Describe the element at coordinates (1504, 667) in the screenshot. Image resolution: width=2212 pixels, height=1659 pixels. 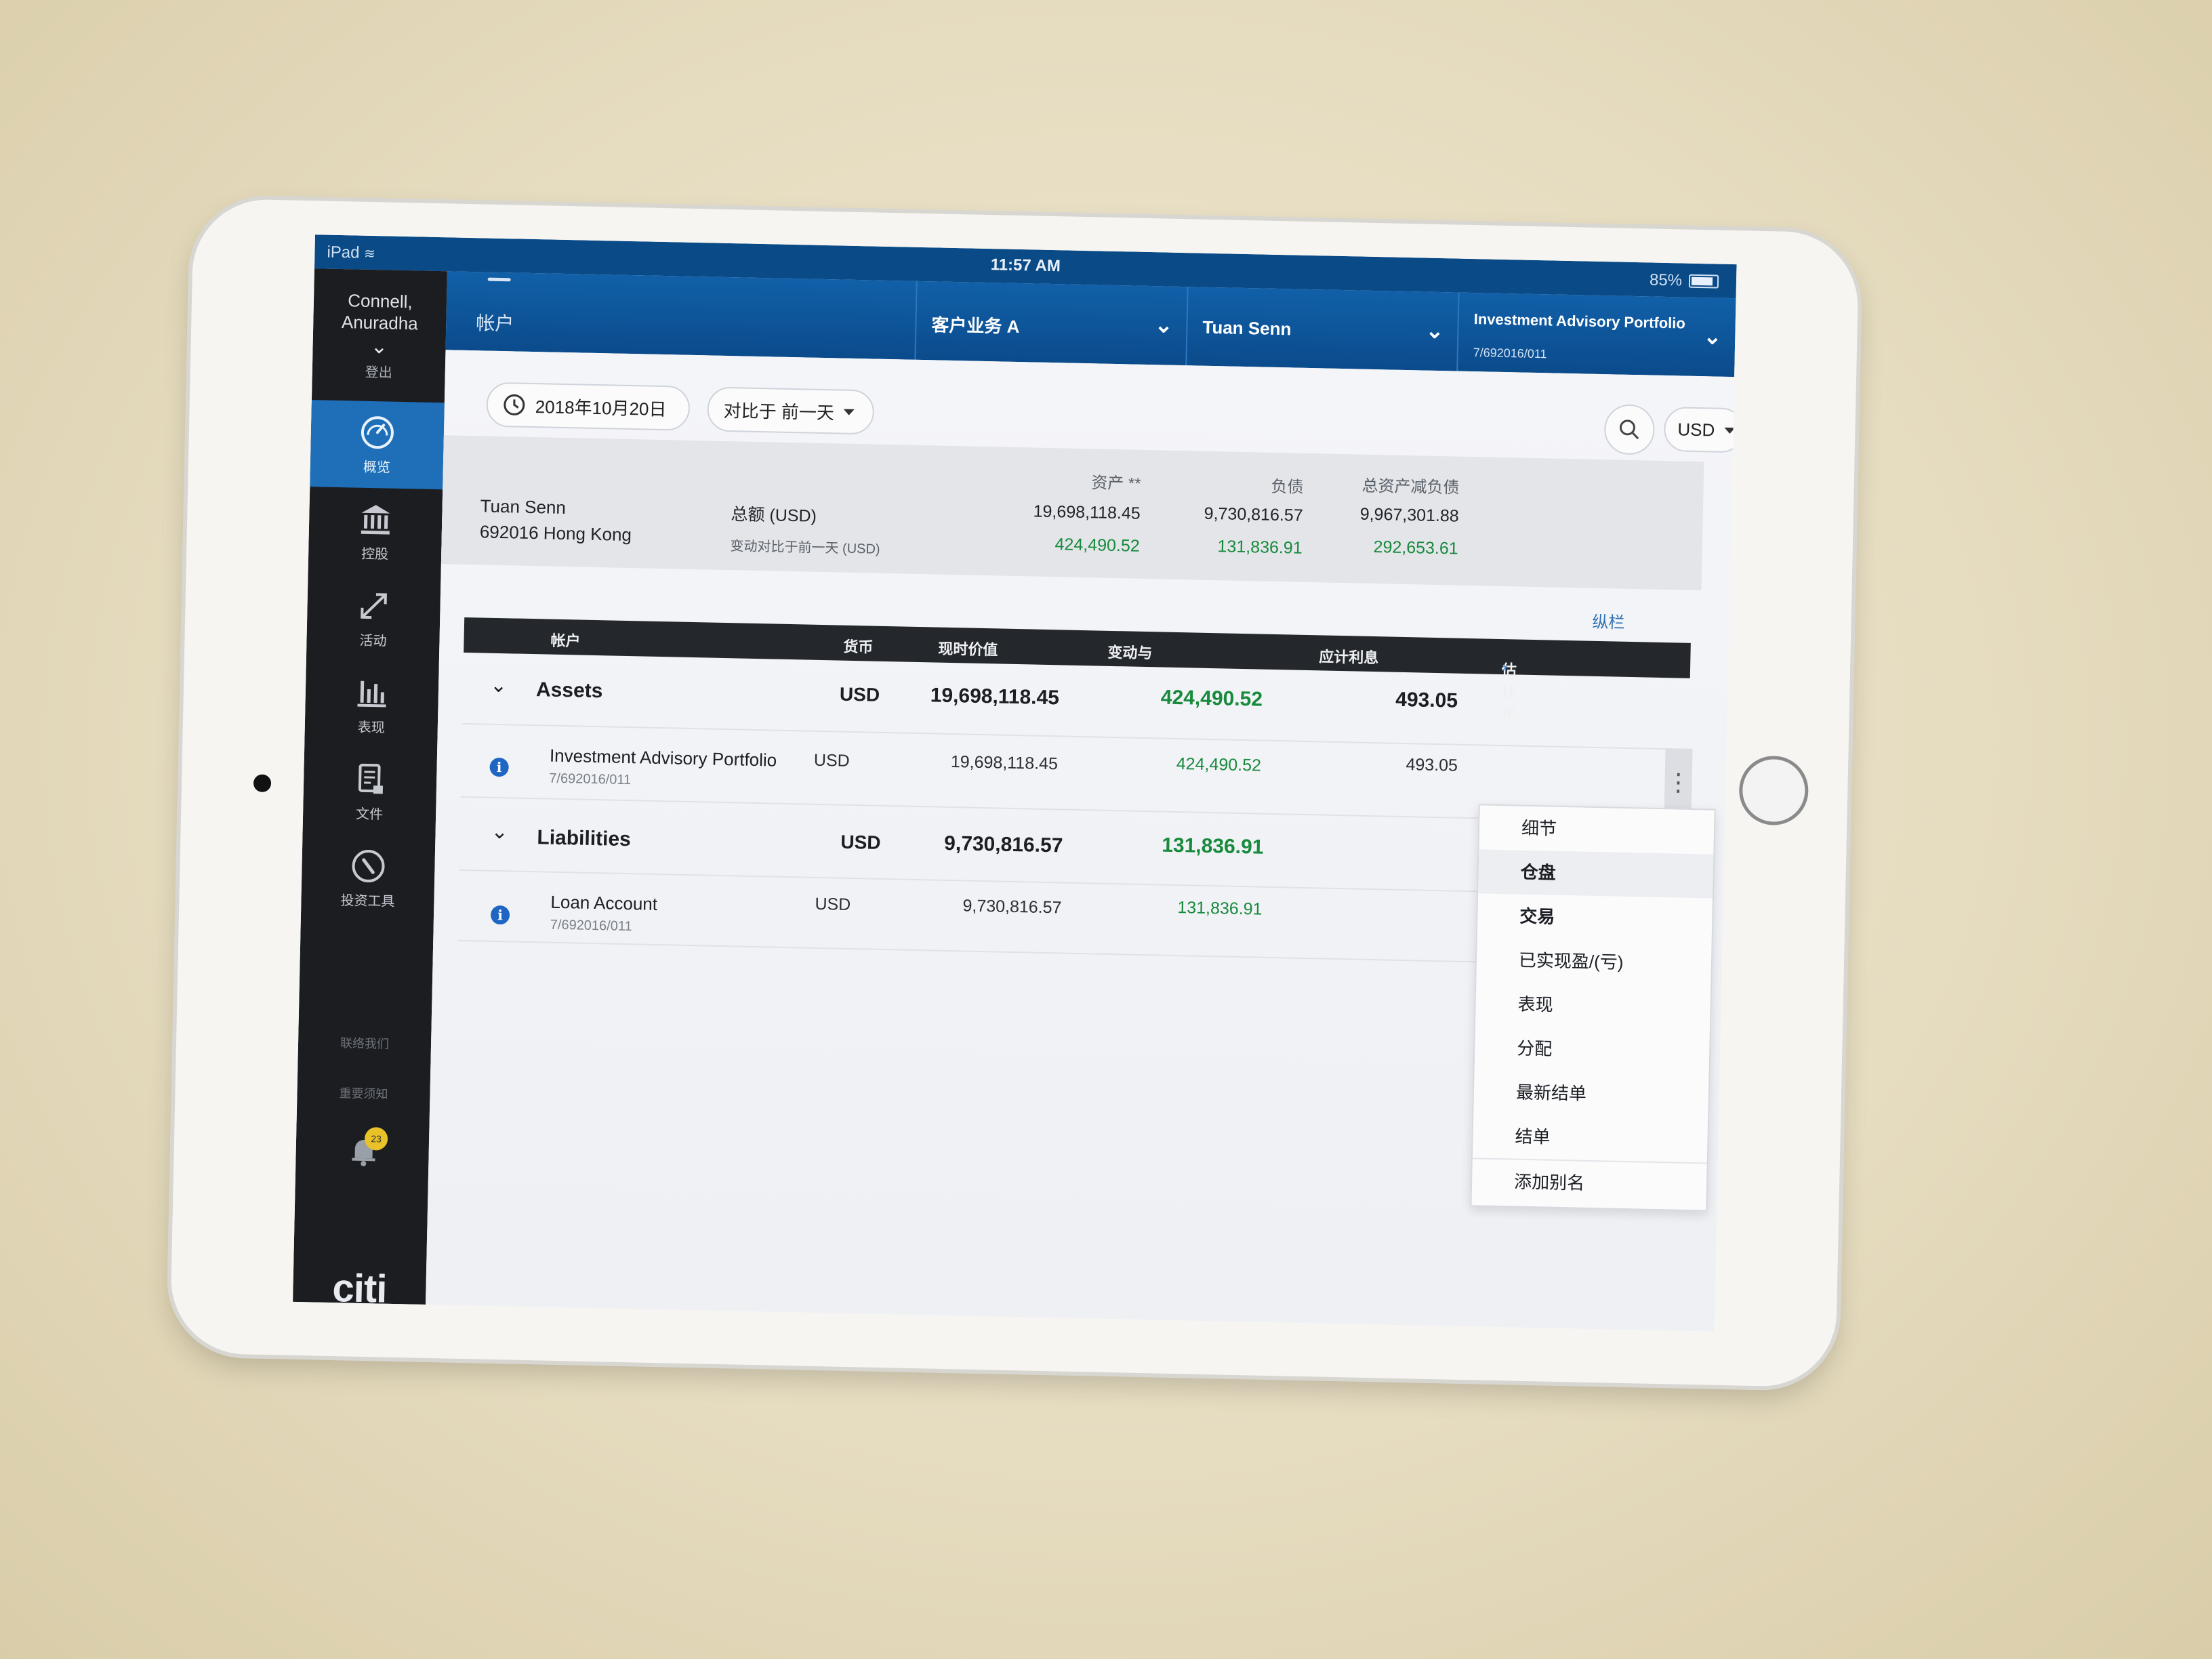
I see `chevron-right-icon: ›` at that location.